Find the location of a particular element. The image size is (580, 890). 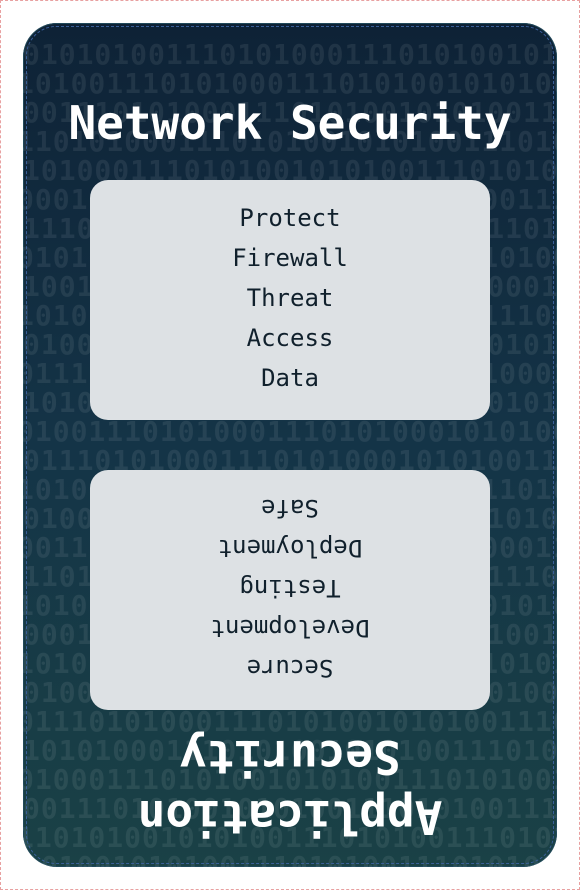

network-security-title: Network Security is located at coordinates (290, 123).